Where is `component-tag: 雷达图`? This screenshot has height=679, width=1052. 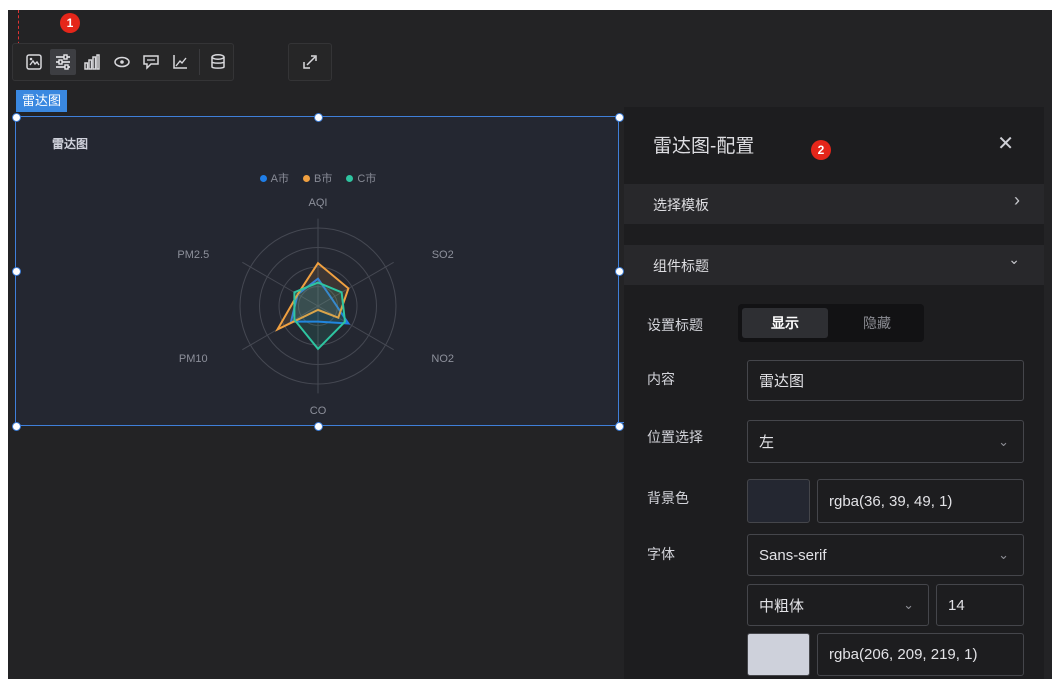 component-tag: 雷达图 is located at coordinates (42, 101).